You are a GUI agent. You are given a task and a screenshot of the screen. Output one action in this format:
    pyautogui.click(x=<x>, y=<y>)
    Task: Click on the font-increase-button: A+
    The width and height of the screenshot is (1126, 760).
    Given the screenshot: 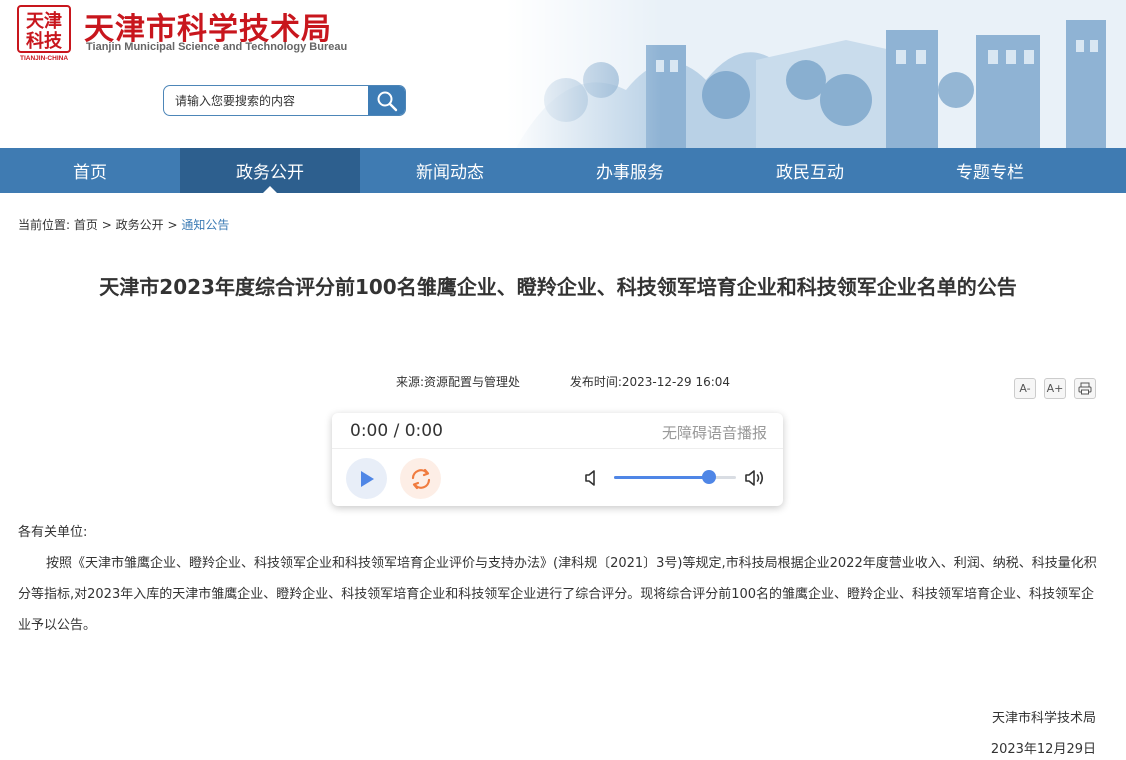 What is the action you would take?
    pyautogui.click(x=1055, y=388)
    